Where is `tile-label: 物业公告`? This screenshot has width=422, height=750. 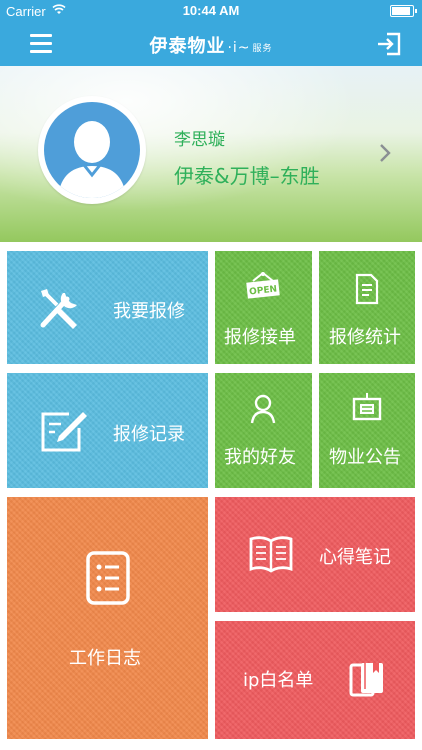
tile-label: 物业公告 is located at coordinates (365, 457).